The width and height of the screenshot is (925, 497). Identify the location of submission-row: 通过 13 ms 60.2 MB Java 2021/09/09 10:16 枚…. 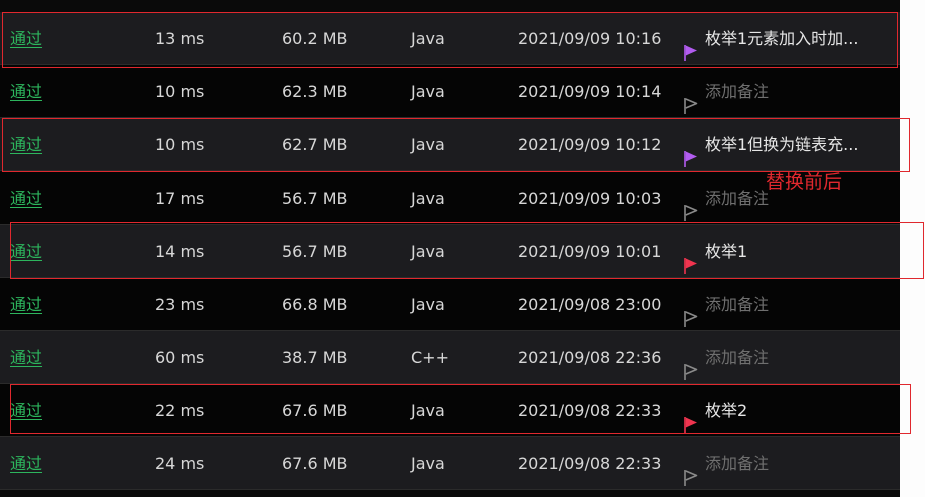
(450, 38).